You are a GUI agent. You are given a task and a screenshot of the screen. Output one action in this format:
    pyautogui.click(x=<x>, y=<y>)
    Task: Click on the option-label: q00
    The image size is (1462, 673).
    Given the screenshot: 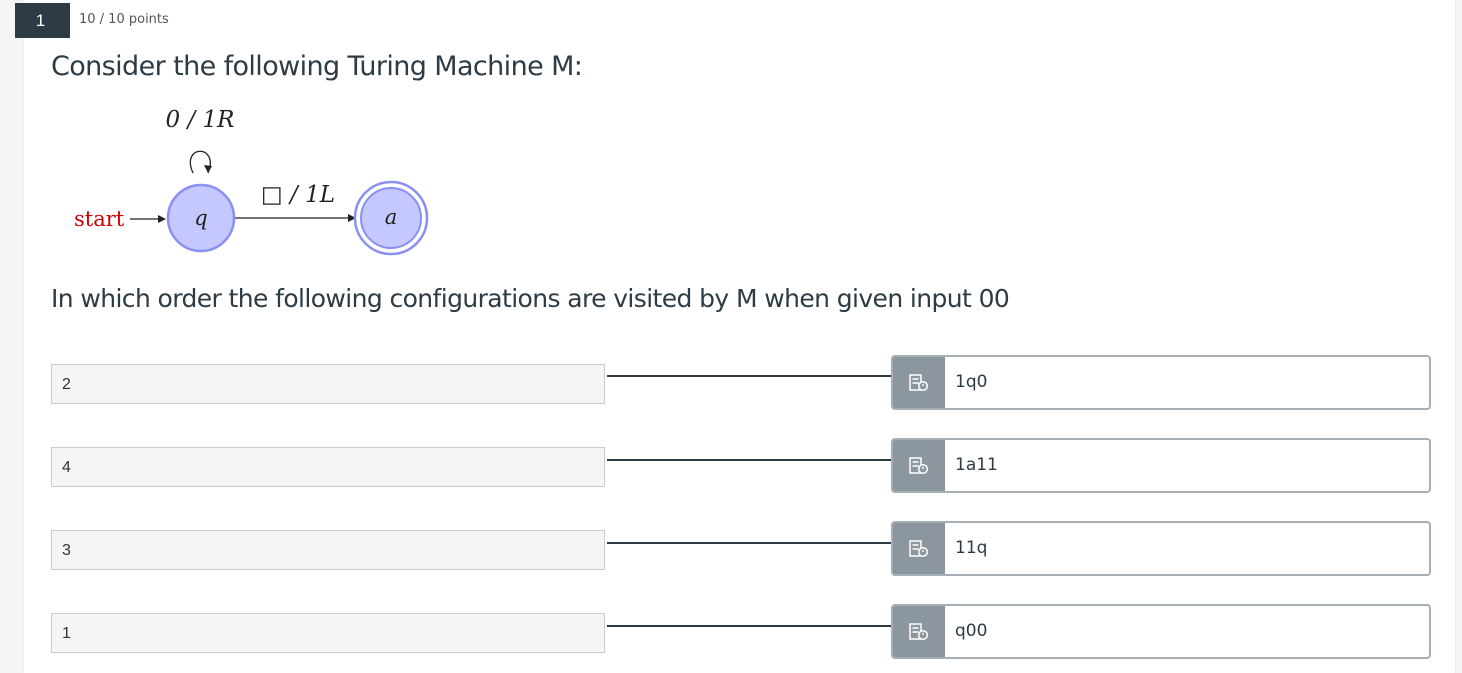 What is the action you would take?
    pyautogui.click(x=971, y=631)
    